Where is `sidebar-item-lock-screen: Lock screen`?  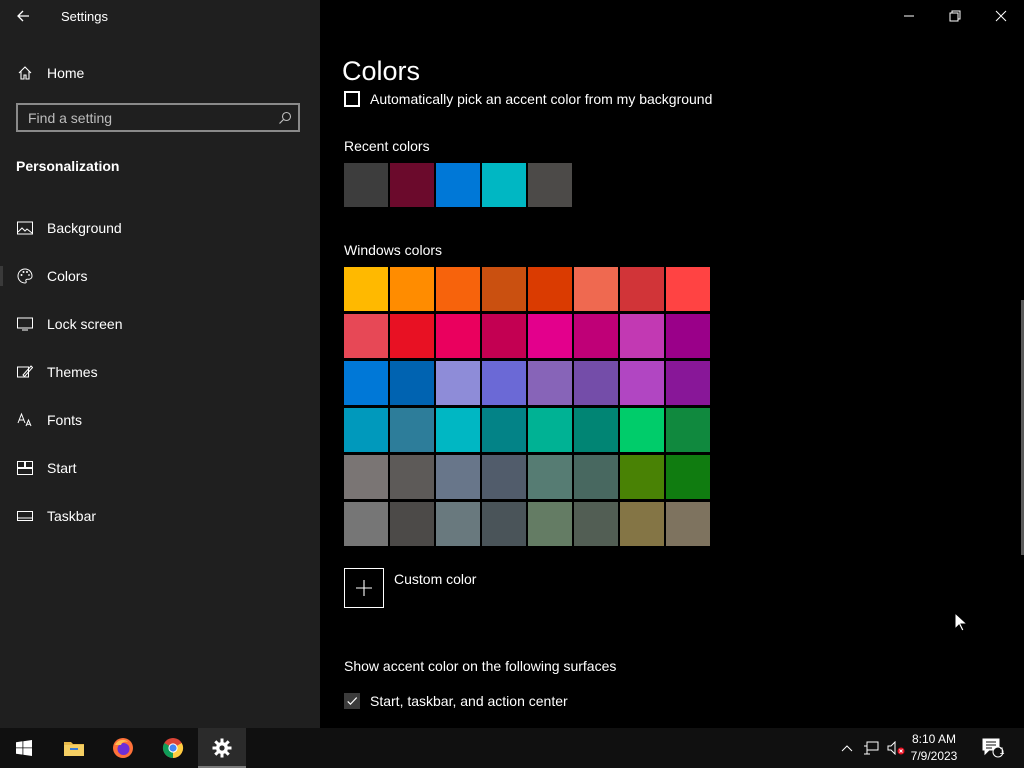 sidebar-item-lock-screen: Lock screen is located at coordinates (160, 324).